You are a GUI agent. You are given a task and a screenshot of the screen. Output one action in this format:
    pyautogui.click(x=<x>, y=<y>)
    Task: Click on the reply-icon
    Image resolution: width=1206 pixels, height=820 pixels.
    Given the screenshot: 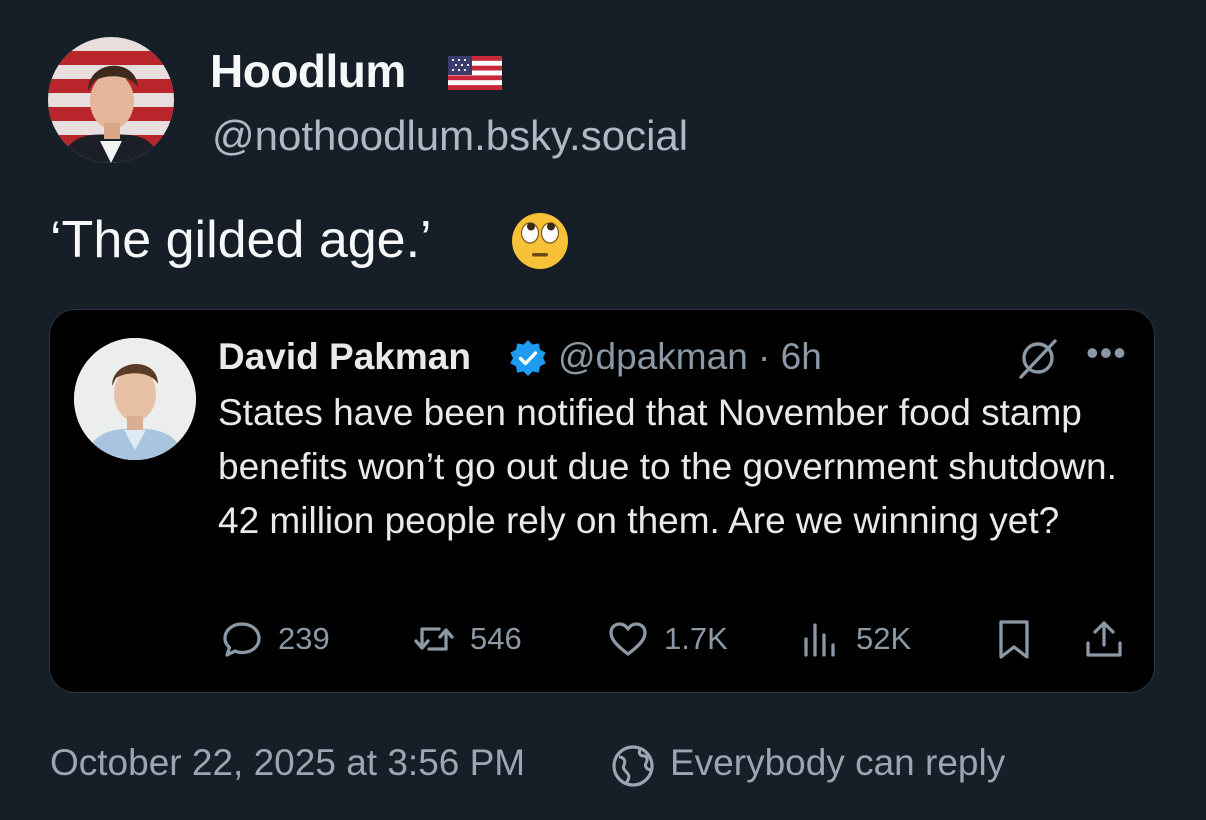 What is the action you would take?
    pyautogui.click(x=242, y=639)
    